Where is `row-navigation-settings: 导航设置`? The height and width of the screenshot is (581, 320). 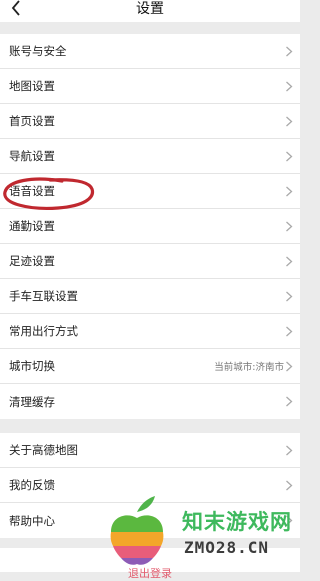 row-navigation-settings: 导航设置 is located at coordinates (150, 156).